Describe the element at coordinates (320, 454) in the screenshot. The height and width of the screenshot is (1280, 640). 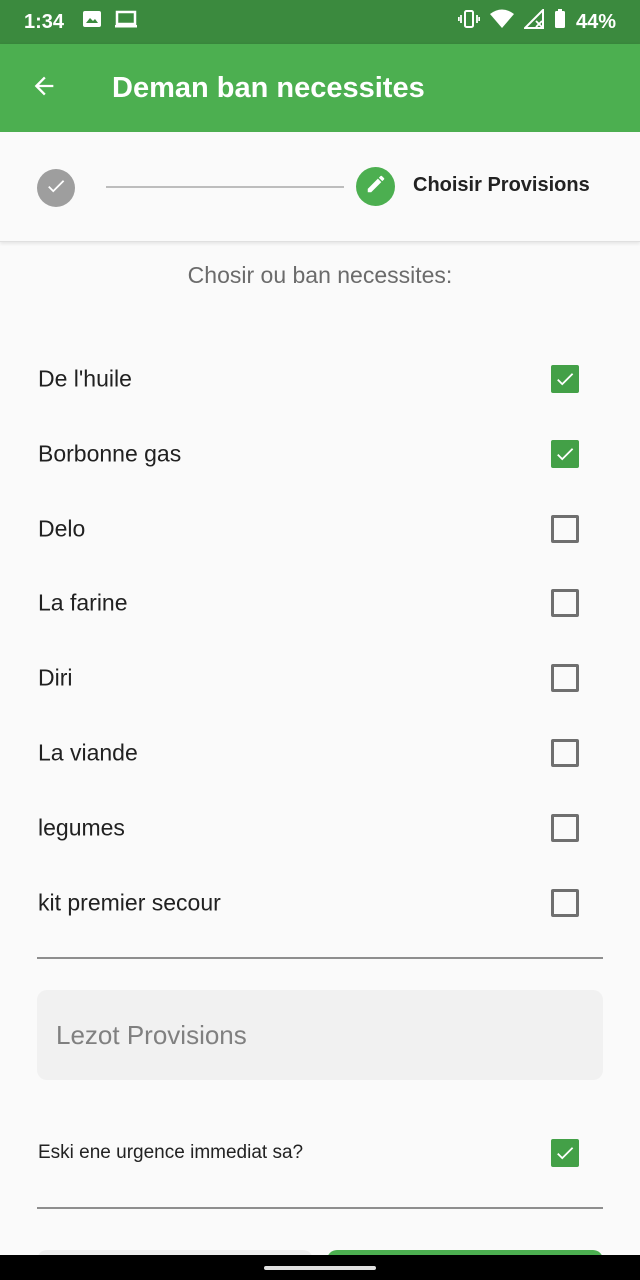
I see `provision-item: Borbonne gas` at that location.